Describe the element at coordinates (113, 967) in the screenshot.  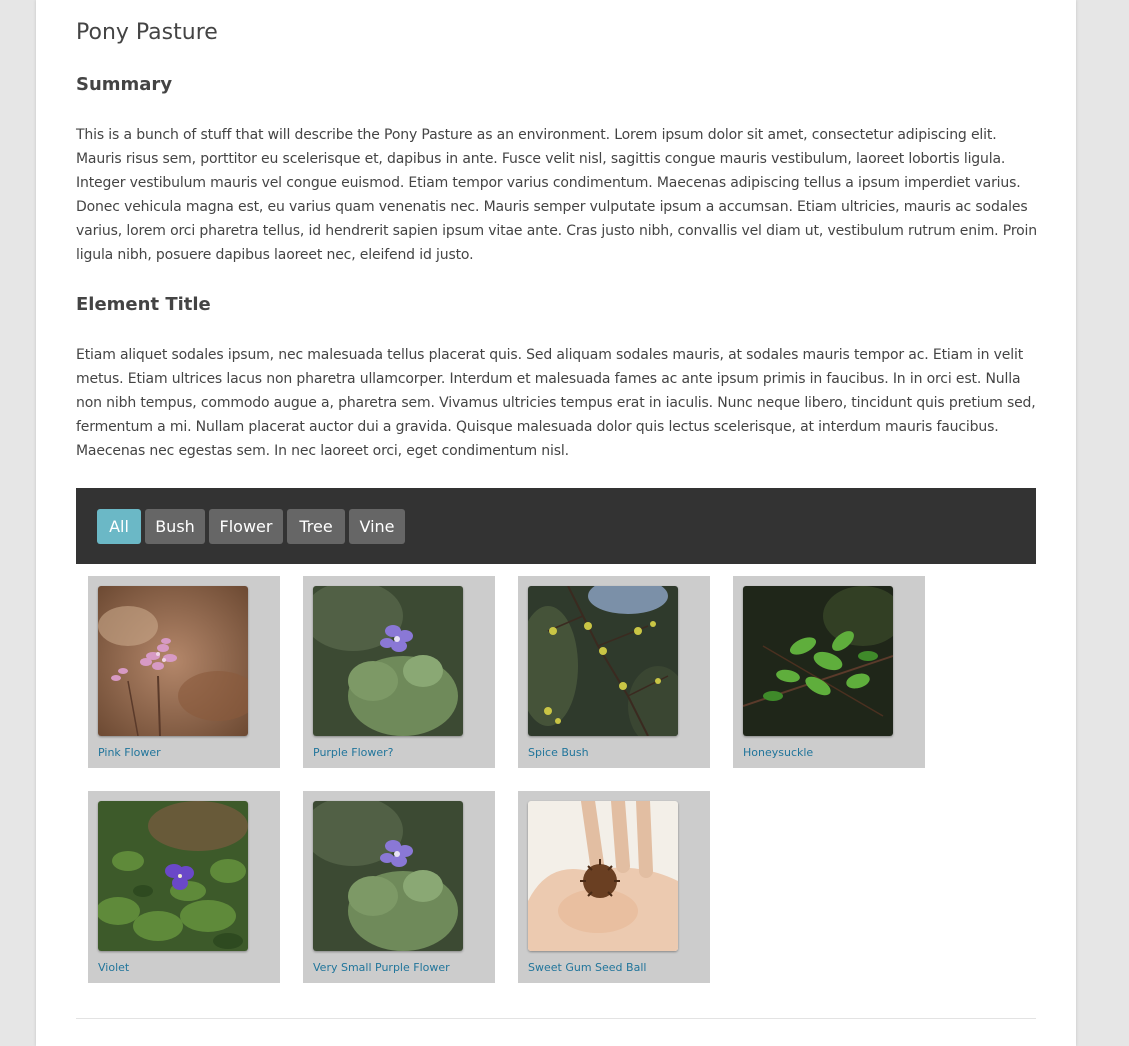
I see `gallery-caption-link: Violet` at that location.